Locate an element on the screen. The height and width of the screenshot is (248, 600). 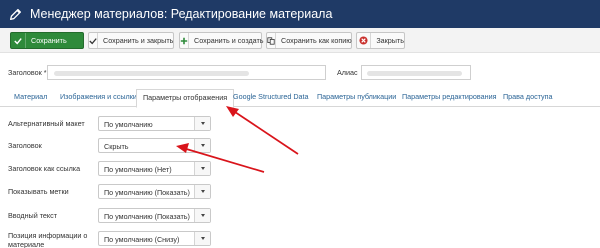
annotation-arrow-title is located at coordinates (220, 158).